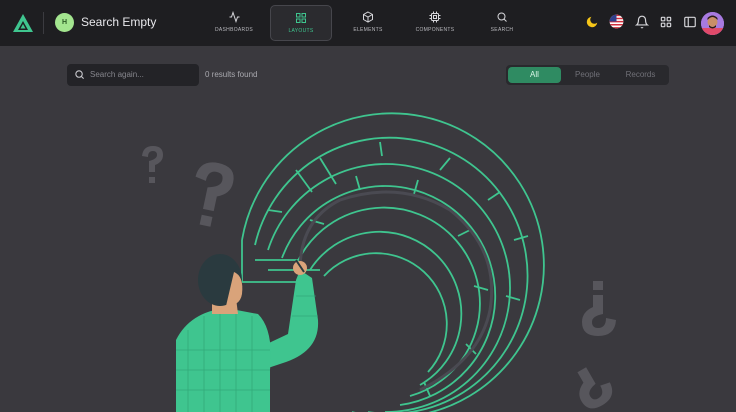 Image resolution: width=736 pixels, height=412 pixels. I want to click on nav-dashboards: DASHBOARDS, so click(234, 23).